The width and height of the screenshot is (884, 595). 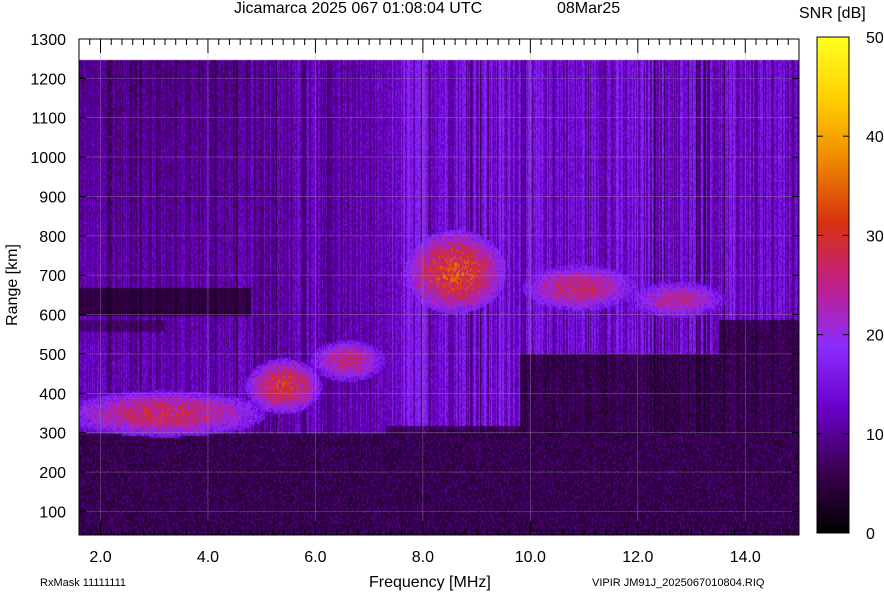 I want to click on x-tick-label: 6.0, so click(x=315, y=557).